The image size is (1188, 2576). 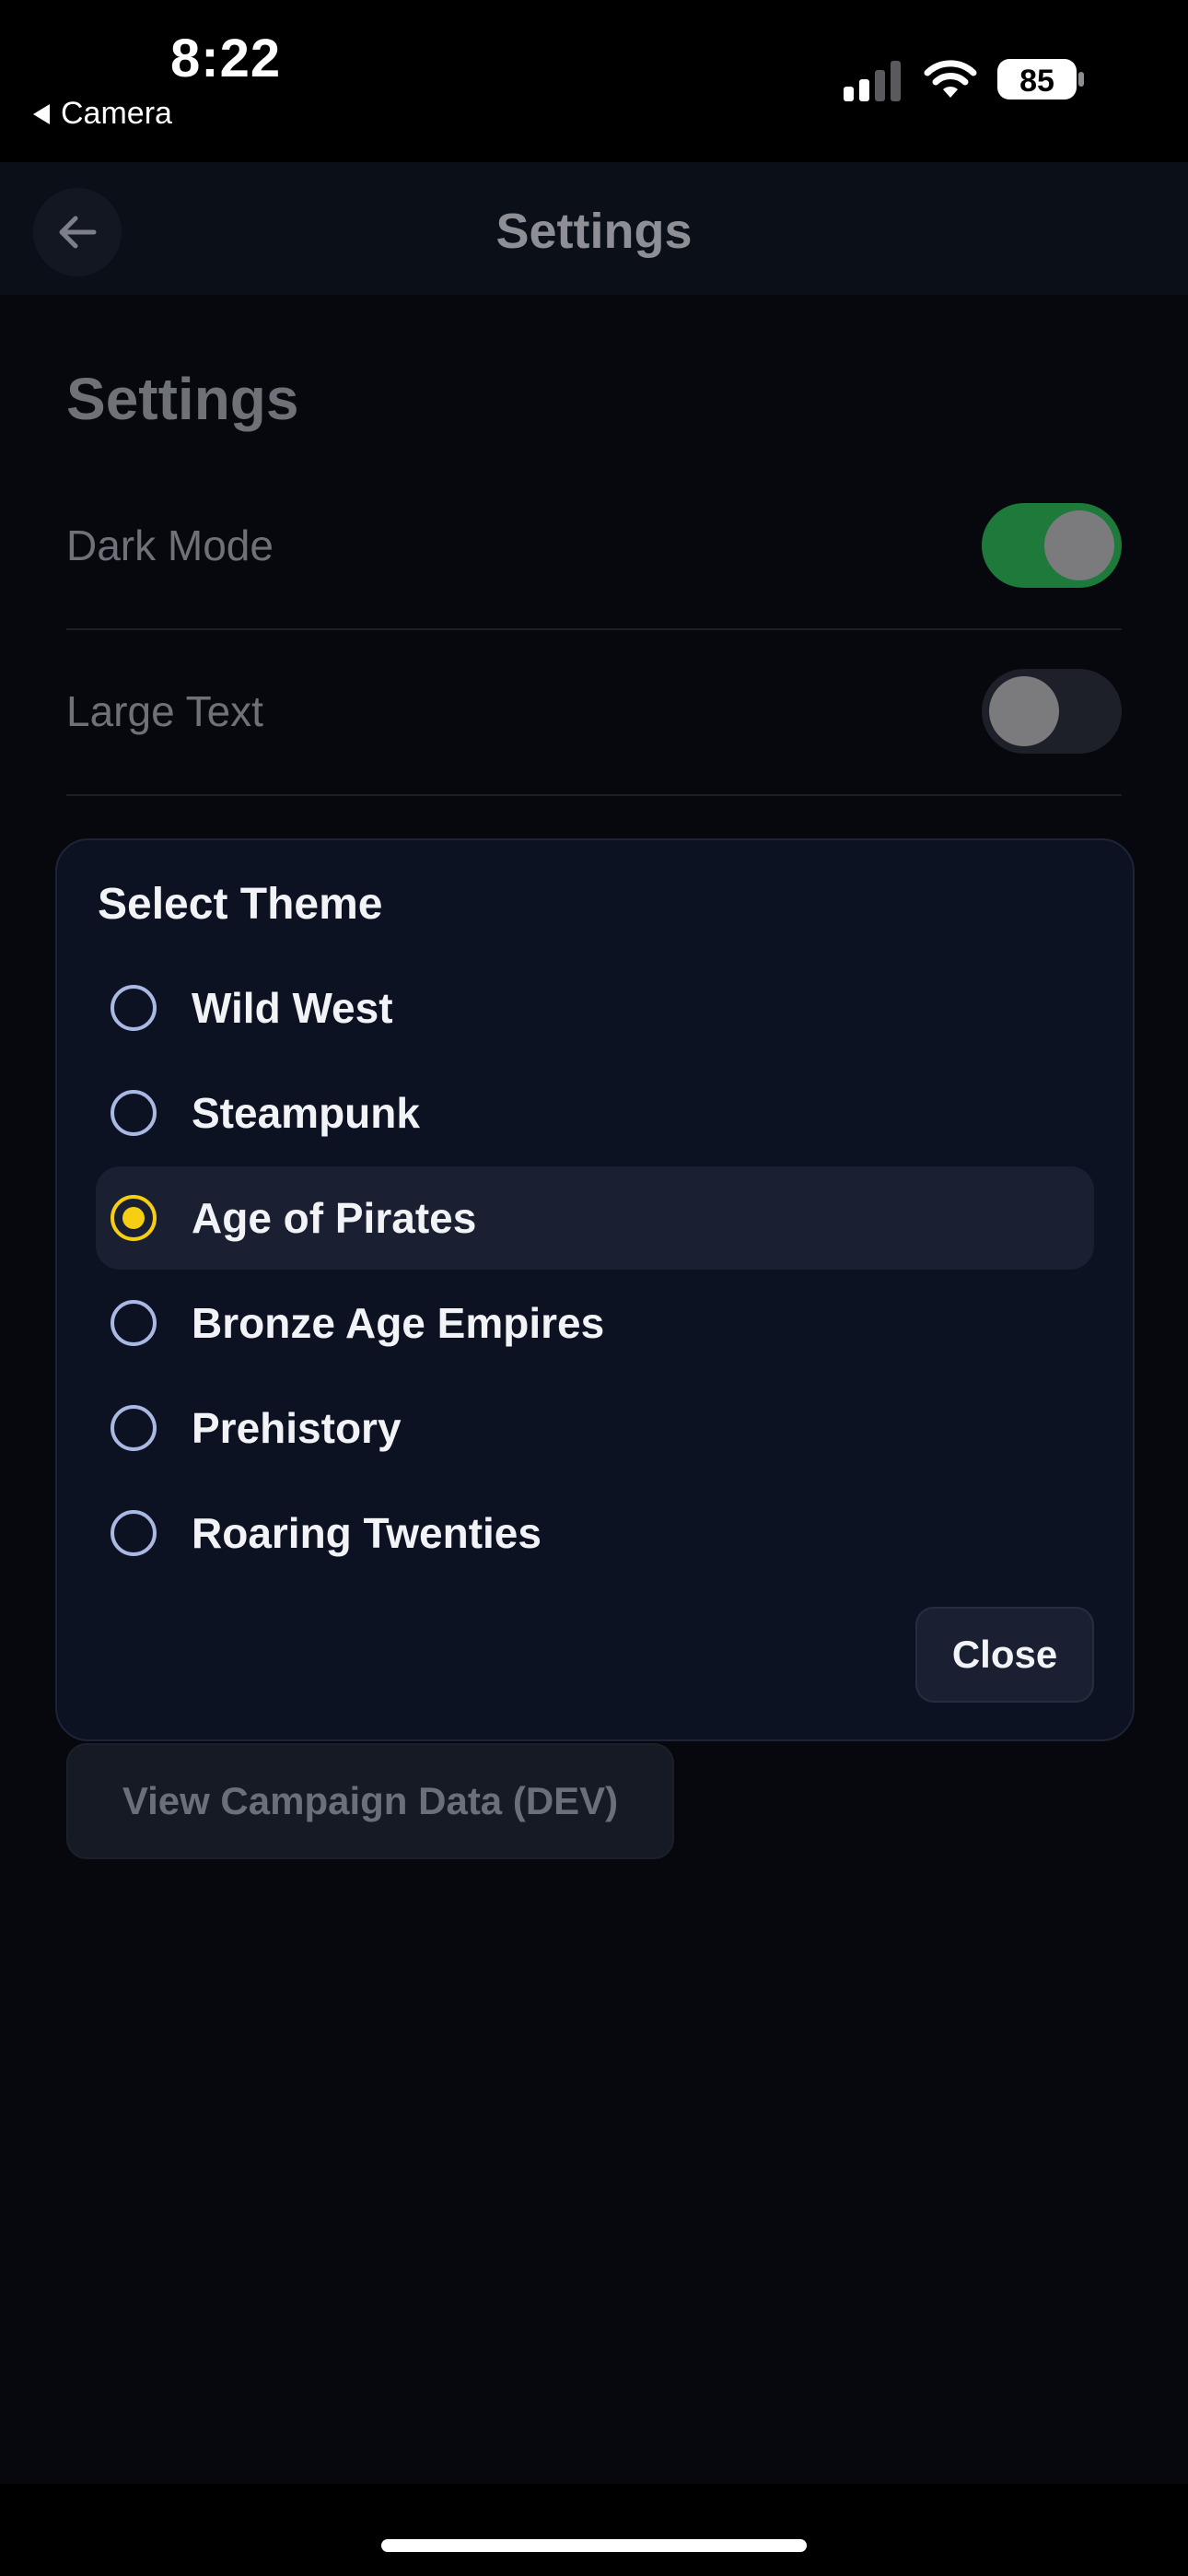 I want to click on battery-icon: 85, so click(x=1040, y=79).